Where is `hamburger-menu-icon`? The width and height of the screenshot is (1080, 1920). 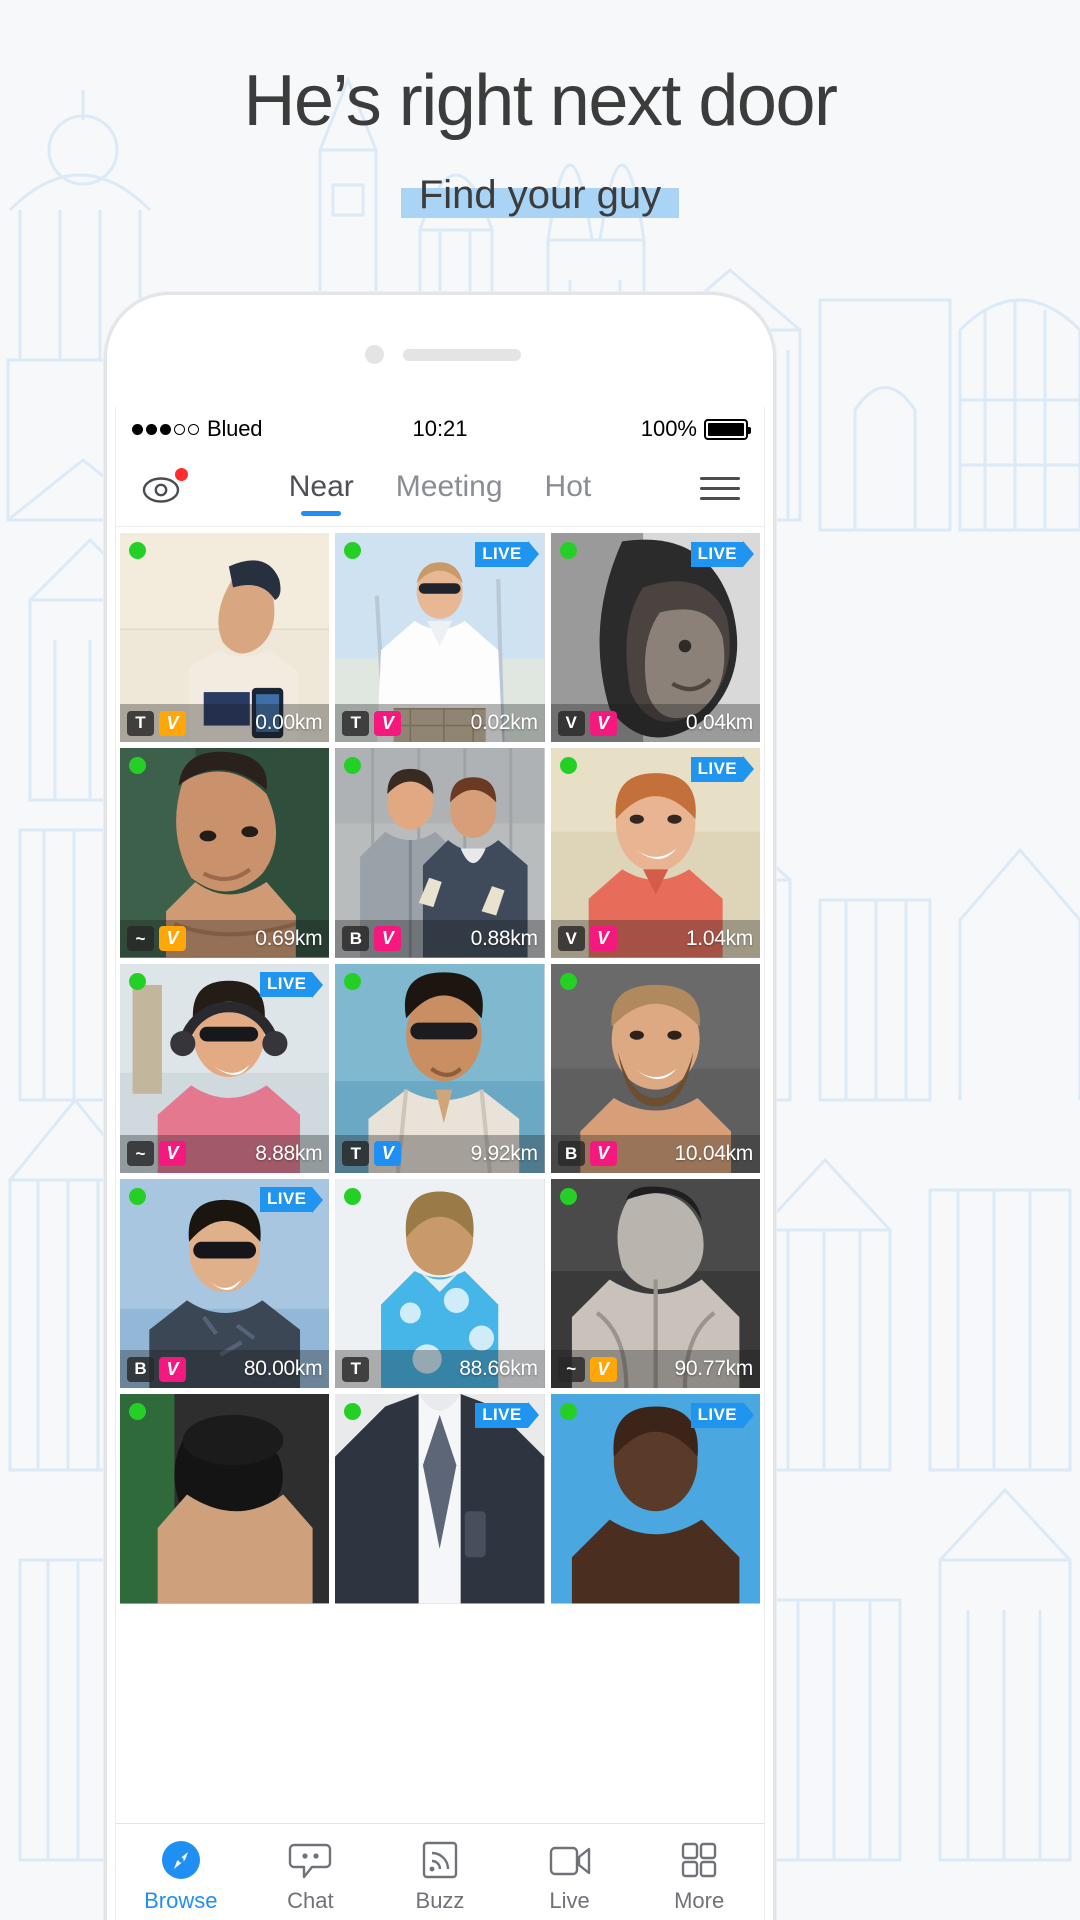
hamburger-menu-icon is located at coordinates (720, 488).